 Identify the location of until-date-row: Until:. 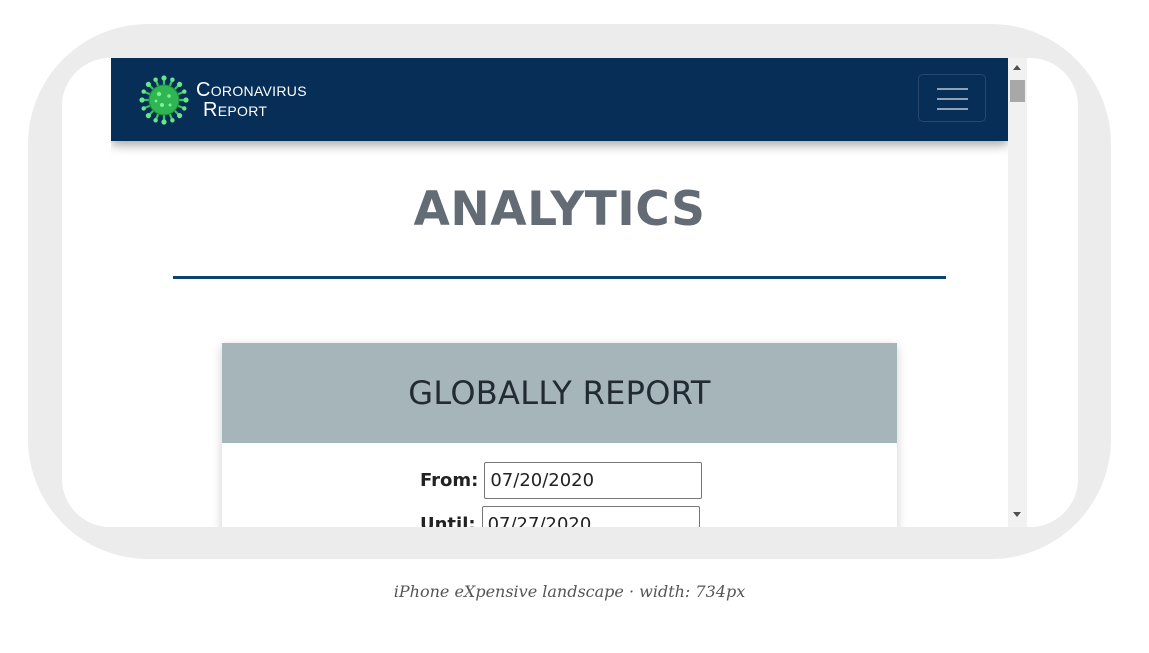
(560, 516).